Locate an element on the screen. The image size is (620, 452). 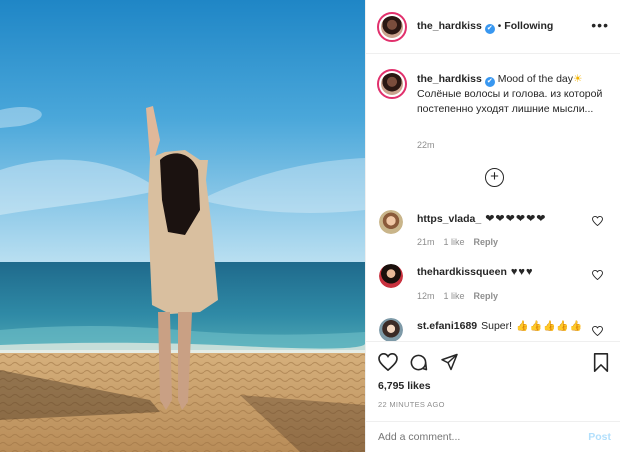
bookmark-icon is located at coordinates (601, 362).